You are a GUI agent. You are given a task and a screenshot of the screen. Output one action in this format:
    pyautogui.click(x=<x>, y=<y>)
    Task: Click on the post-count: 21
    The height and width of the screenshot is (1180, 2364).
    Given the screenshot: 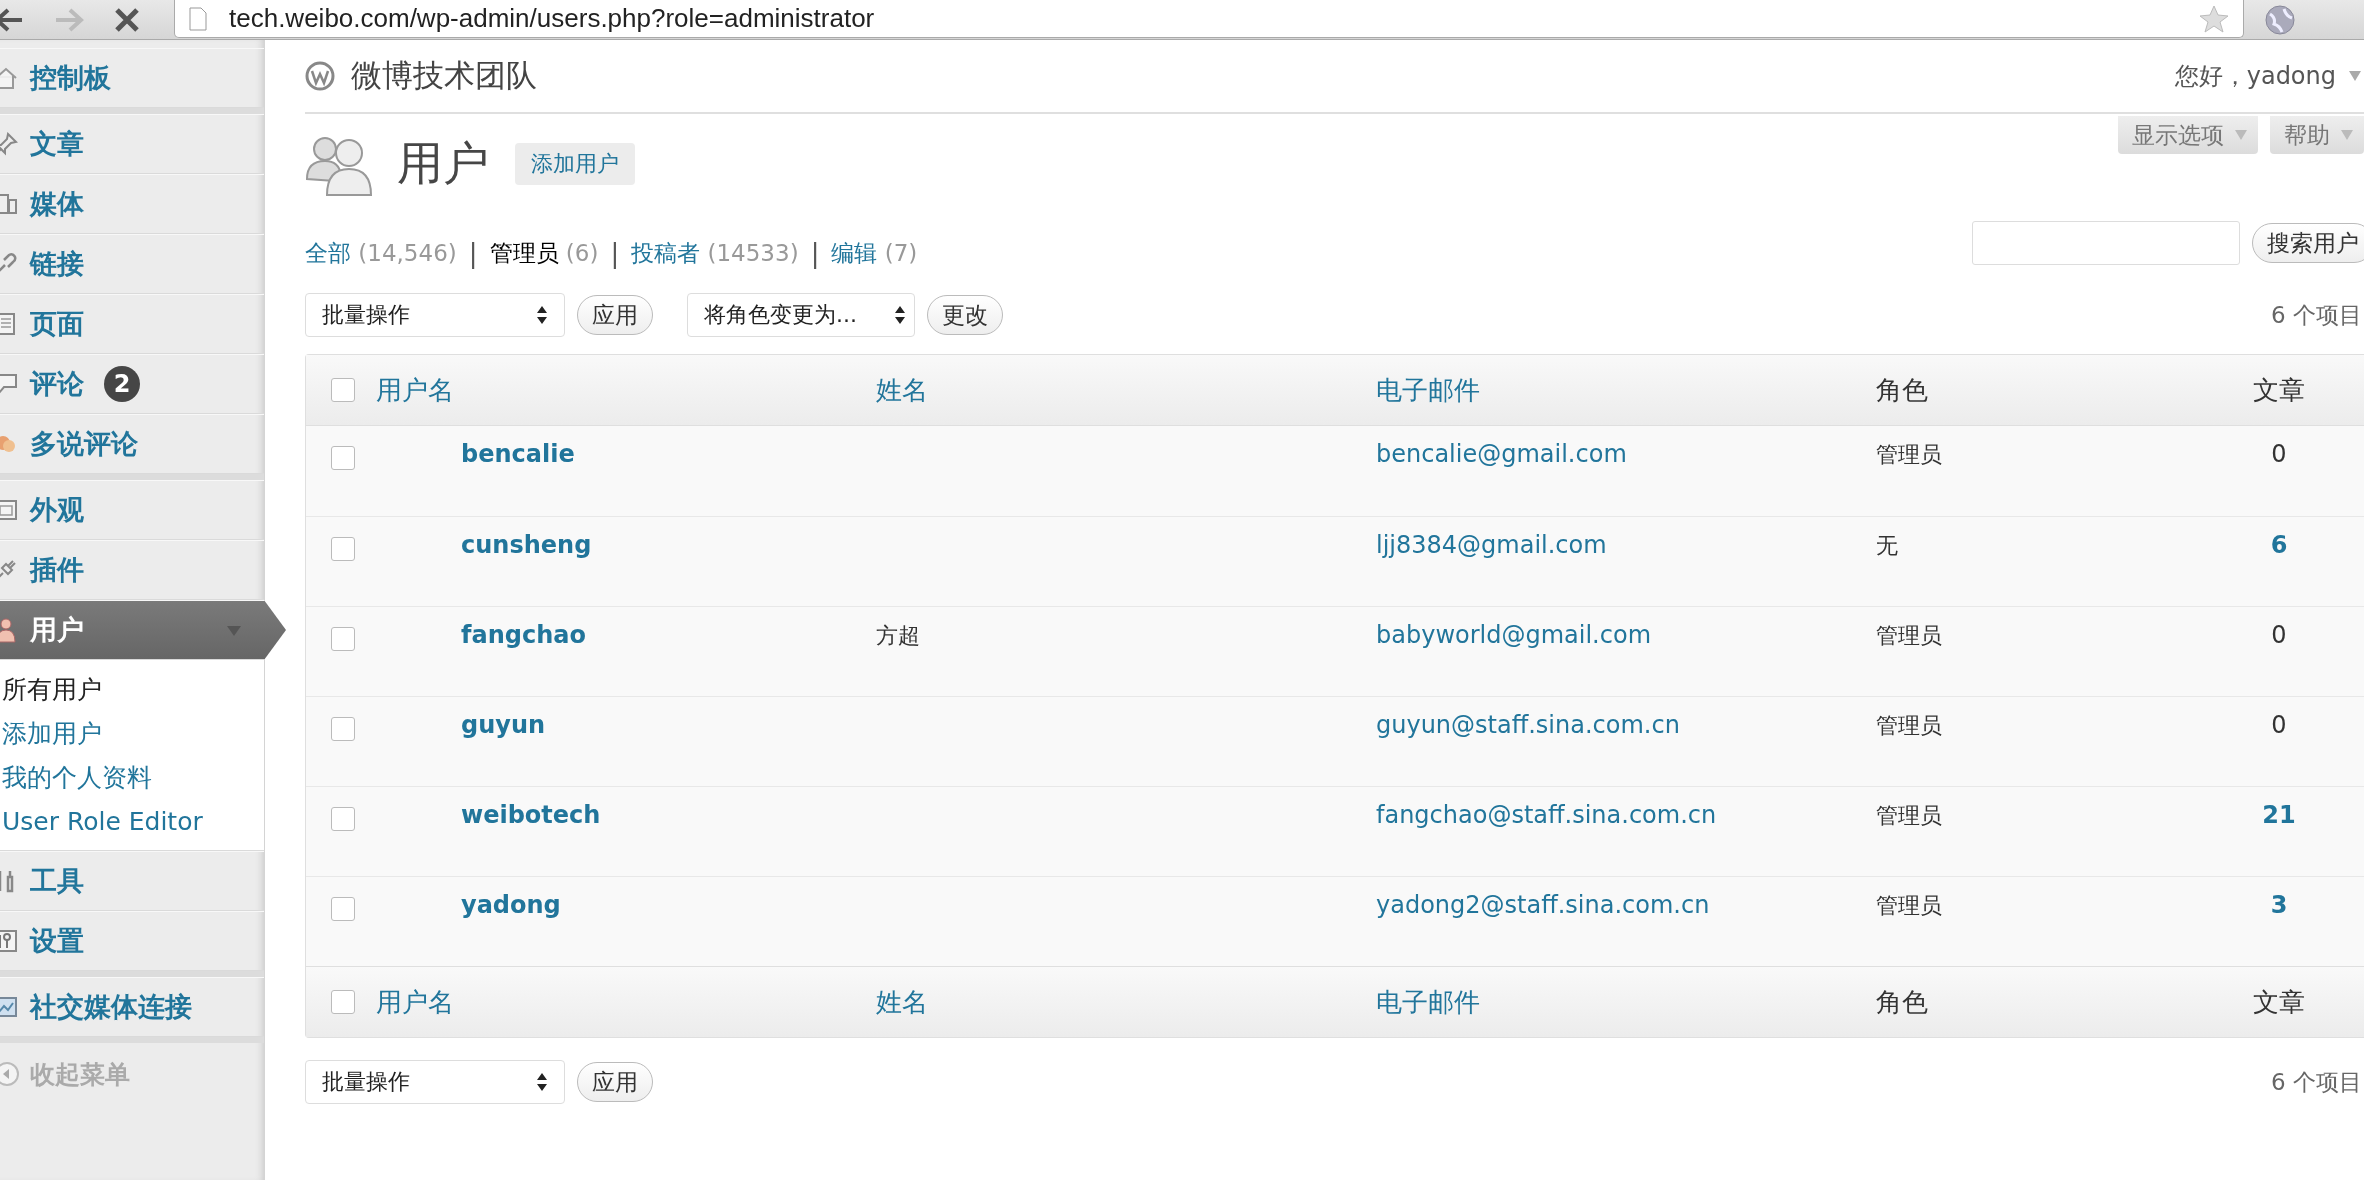 What is the action you would take?
    pyautogui.click(x=2279, y=815)
    